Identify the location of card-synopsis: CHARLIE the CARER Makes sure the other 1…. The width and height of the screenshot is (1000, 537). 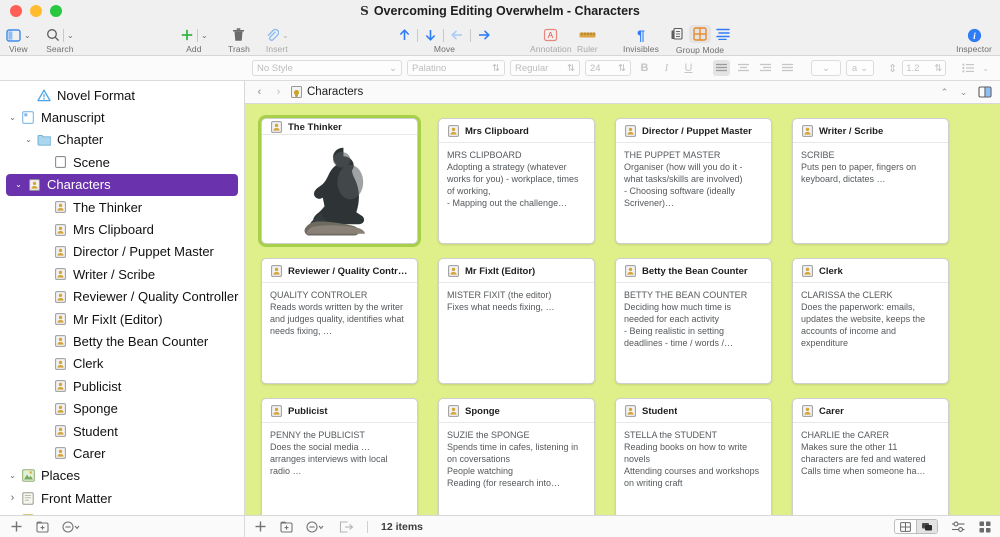
(870, 469).